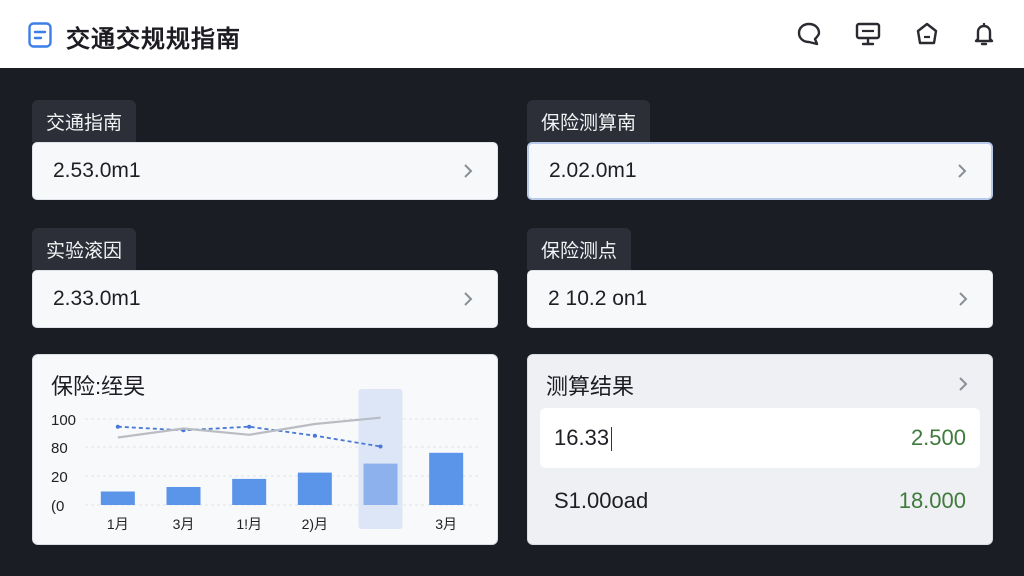 This screenshot has width=1024, height=576. I want to click on document-icon, so click(40, 35).